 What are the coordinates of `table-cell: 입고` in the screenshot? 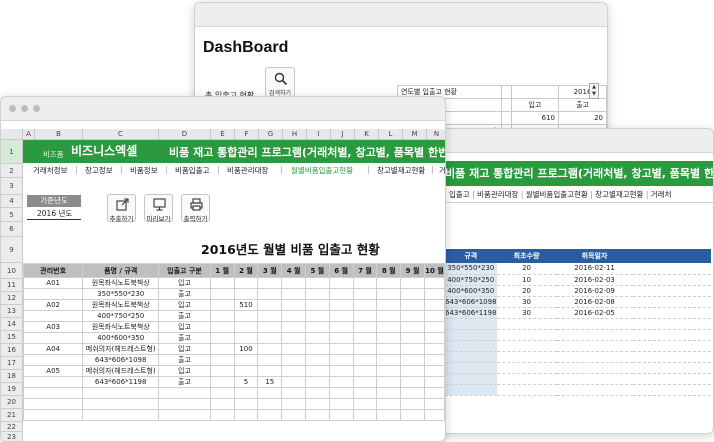 It's located at (184, 305).